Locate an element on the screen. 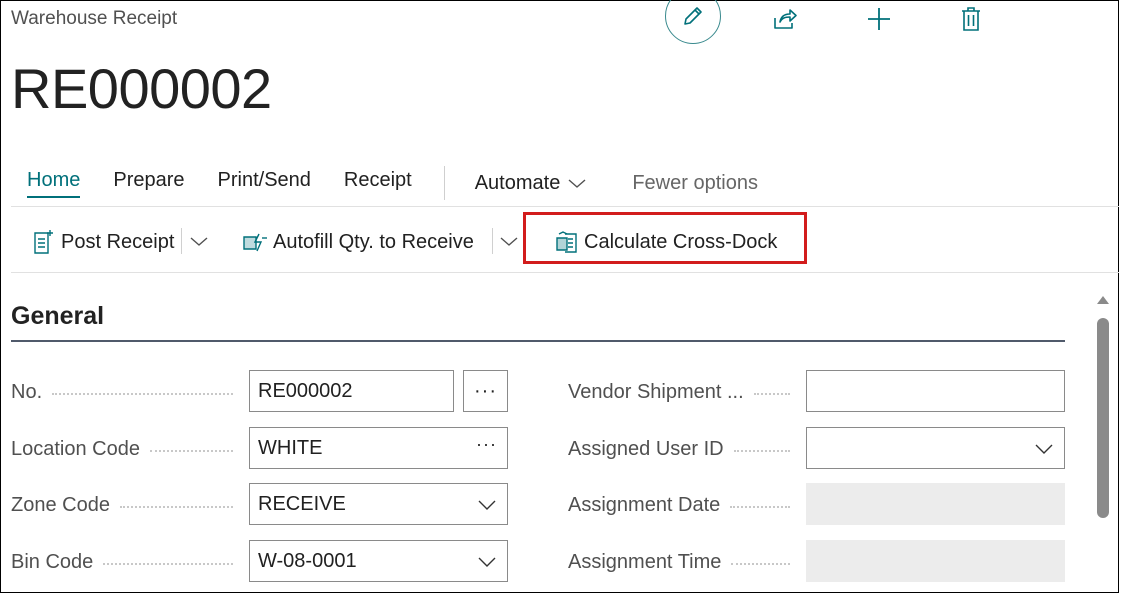 The image size is (1121, 595). field-label-assignment-date: Assignment Date is located at coordinates (679, 505).